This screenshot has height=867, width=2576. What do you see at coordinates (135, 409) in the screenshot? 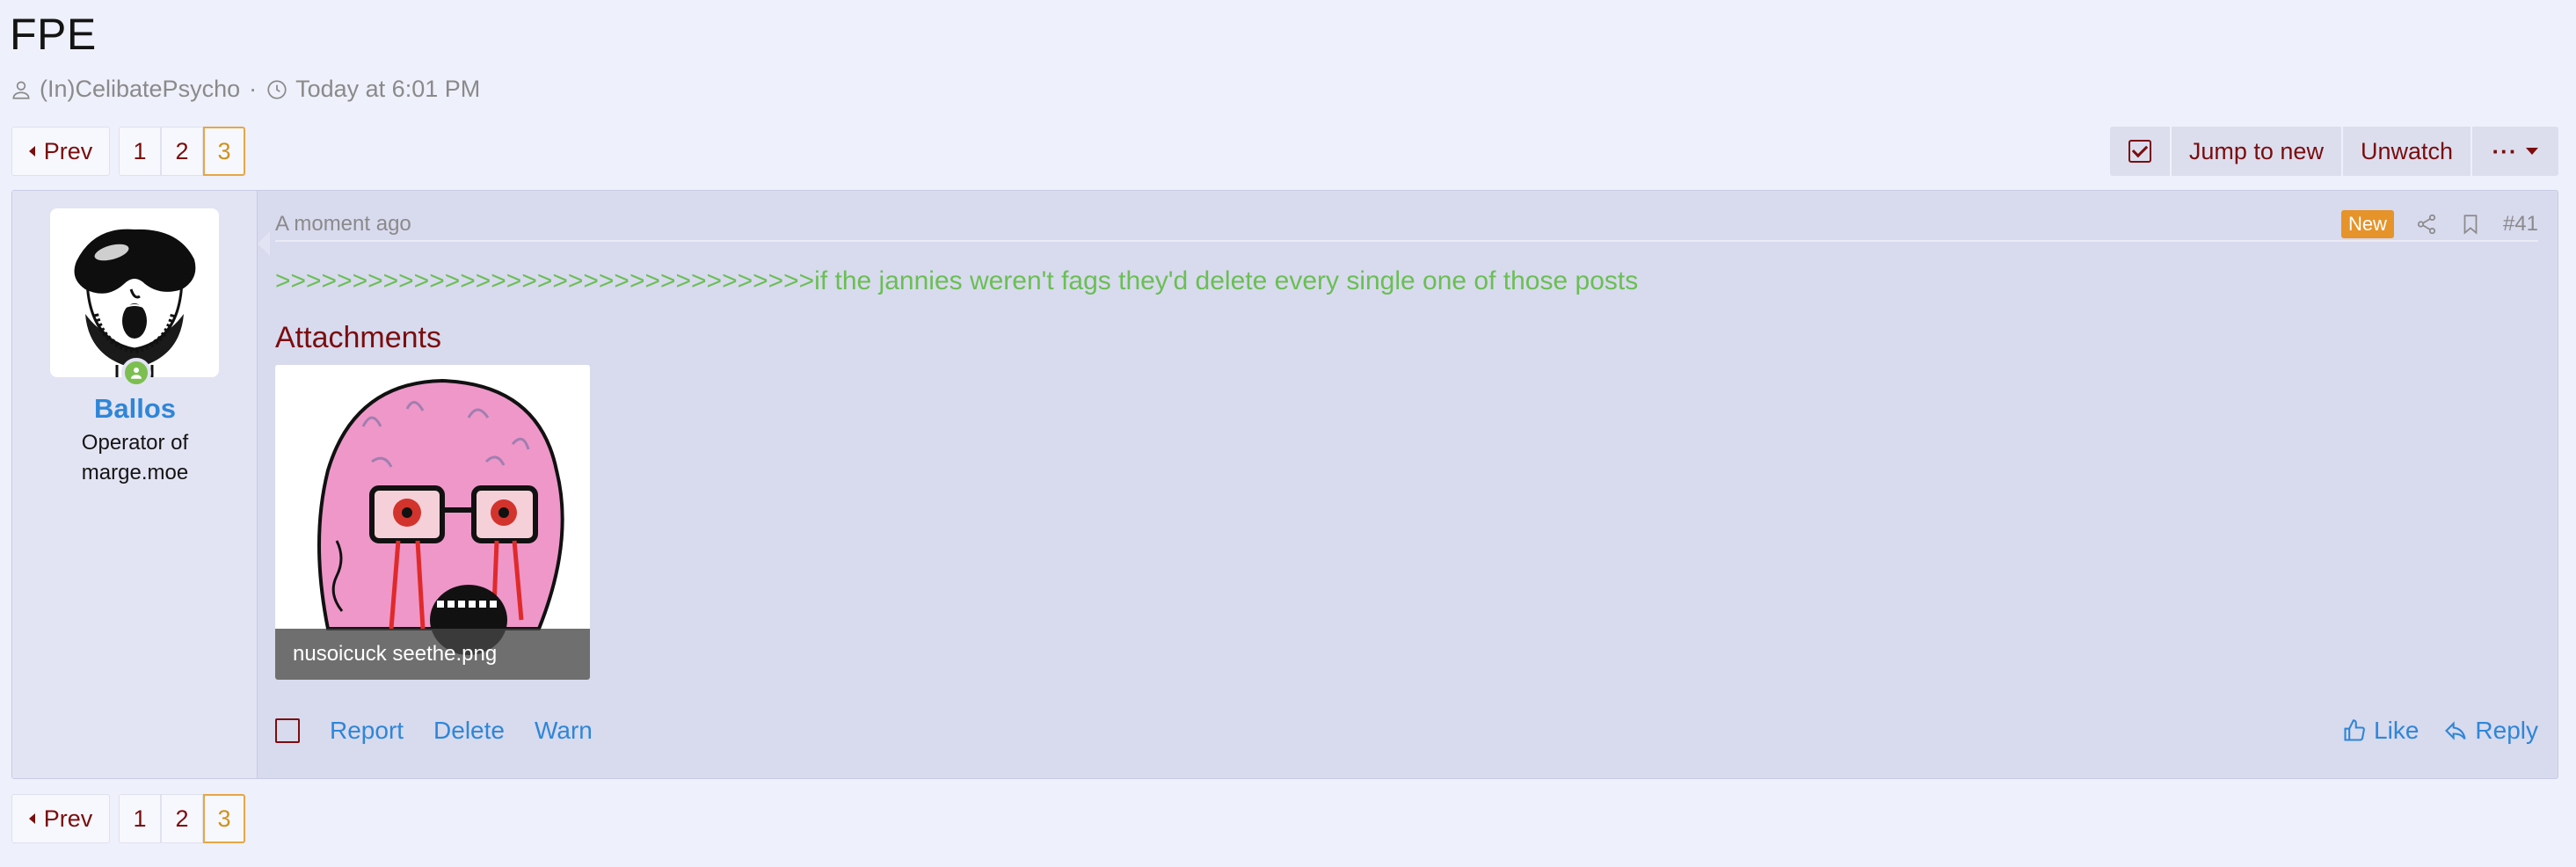
I see `post-username: Ballos` at bounding box center [135, 409].